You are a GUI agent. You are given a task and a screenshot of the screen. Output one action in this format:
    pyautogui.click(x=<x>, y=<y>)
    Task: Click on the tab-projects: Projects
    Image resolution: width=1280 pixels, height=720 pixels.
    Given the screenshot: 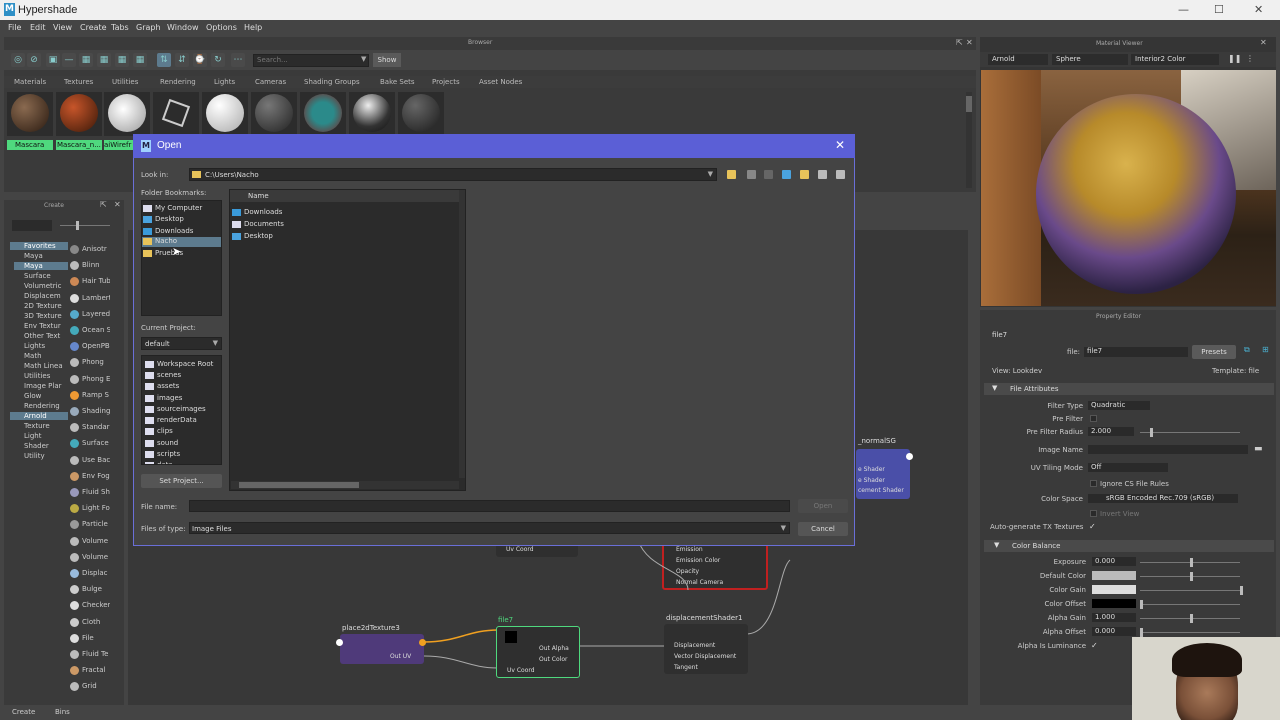 What is the action you would take?
    pyautogui.click(x=446, y=82)
    